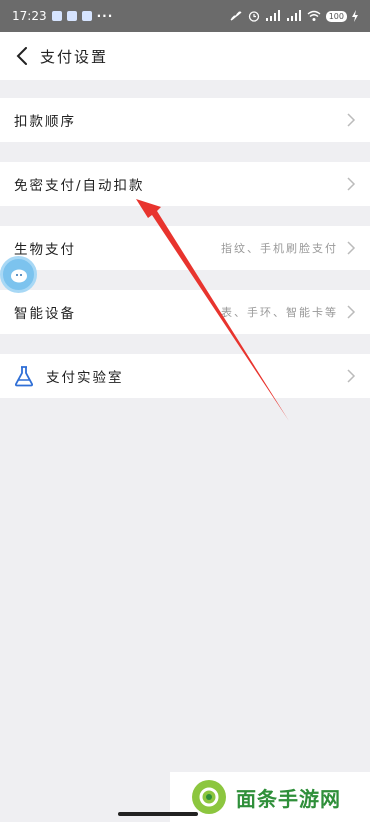 This screenshot has width=370, height=822. What do you see at coordinates (158, 814) in the screenshot?
I see `home-indicator` at bounding box center [158, 814].